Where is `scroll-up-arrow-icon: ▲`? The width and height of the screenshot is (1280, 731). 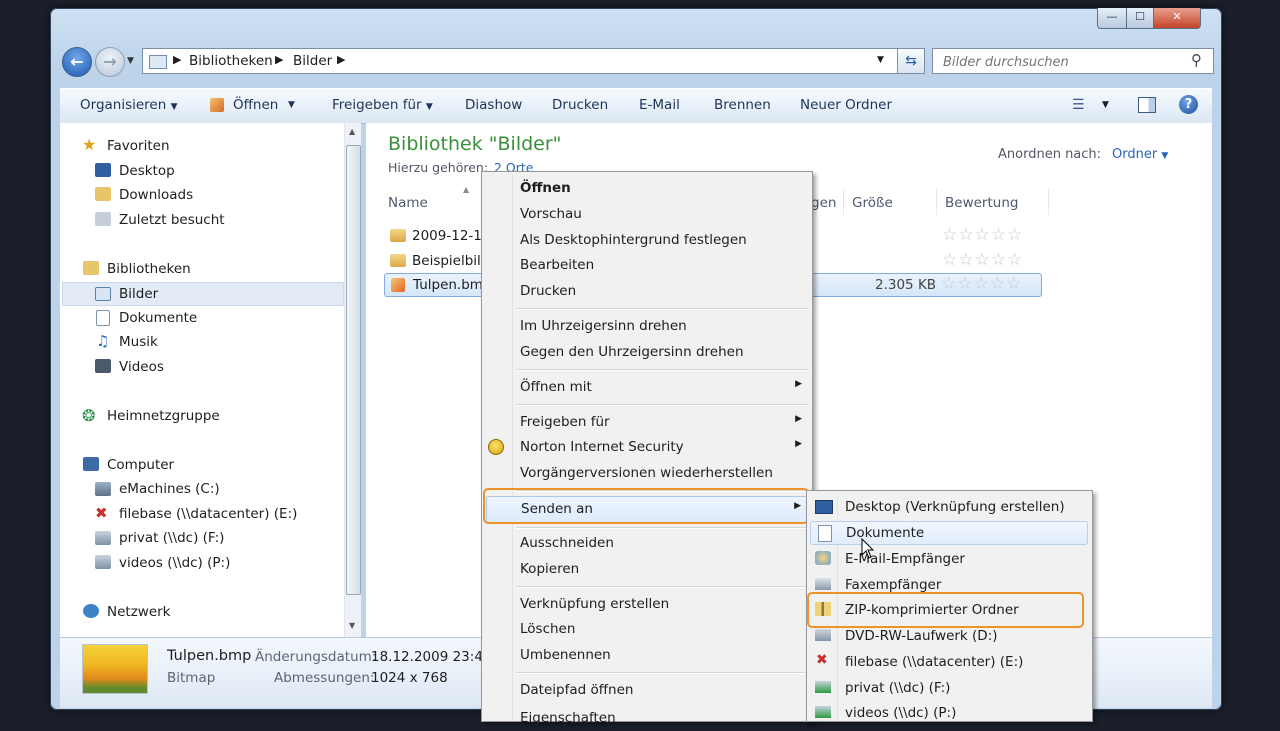 scroll-up-arrow-icon: ▲ is located at coordinates (352, 131).